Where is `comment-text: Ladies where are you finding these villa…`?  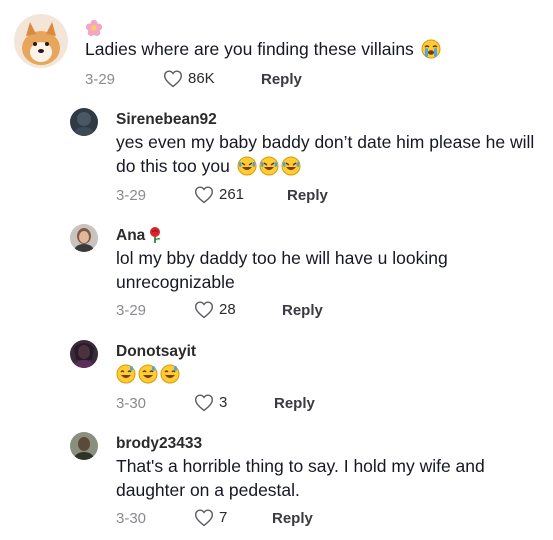
comment-text: Ladies where are you finding these villa… is located at coordinates (300, 50).